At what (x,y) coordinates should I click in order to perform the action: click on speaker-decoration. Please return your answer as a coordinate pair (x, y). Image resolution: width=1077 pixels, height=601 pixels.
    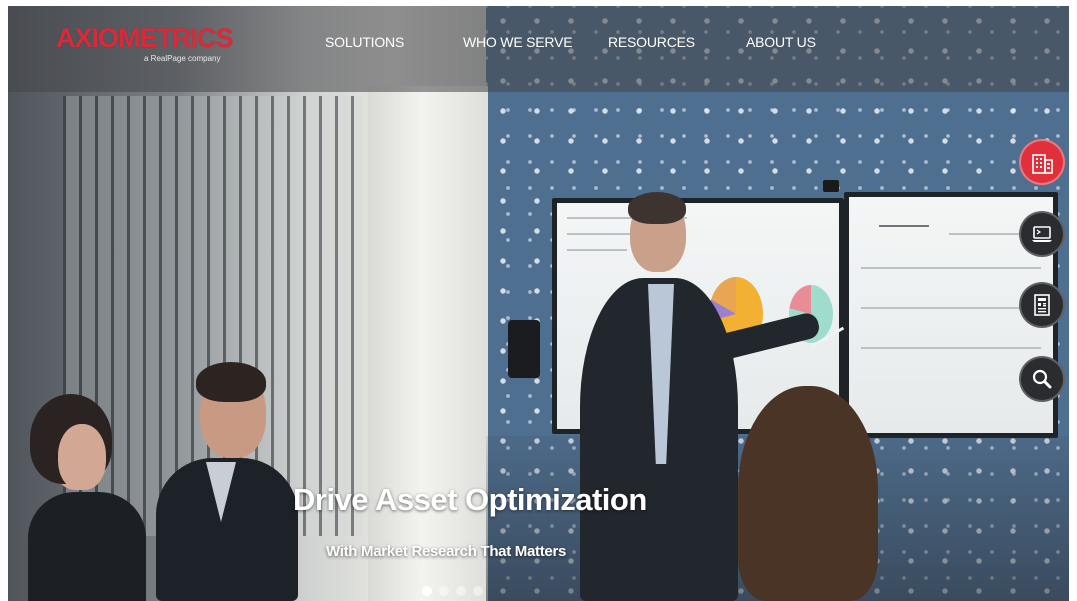
    Looking at the image, I should click on (524, 349).